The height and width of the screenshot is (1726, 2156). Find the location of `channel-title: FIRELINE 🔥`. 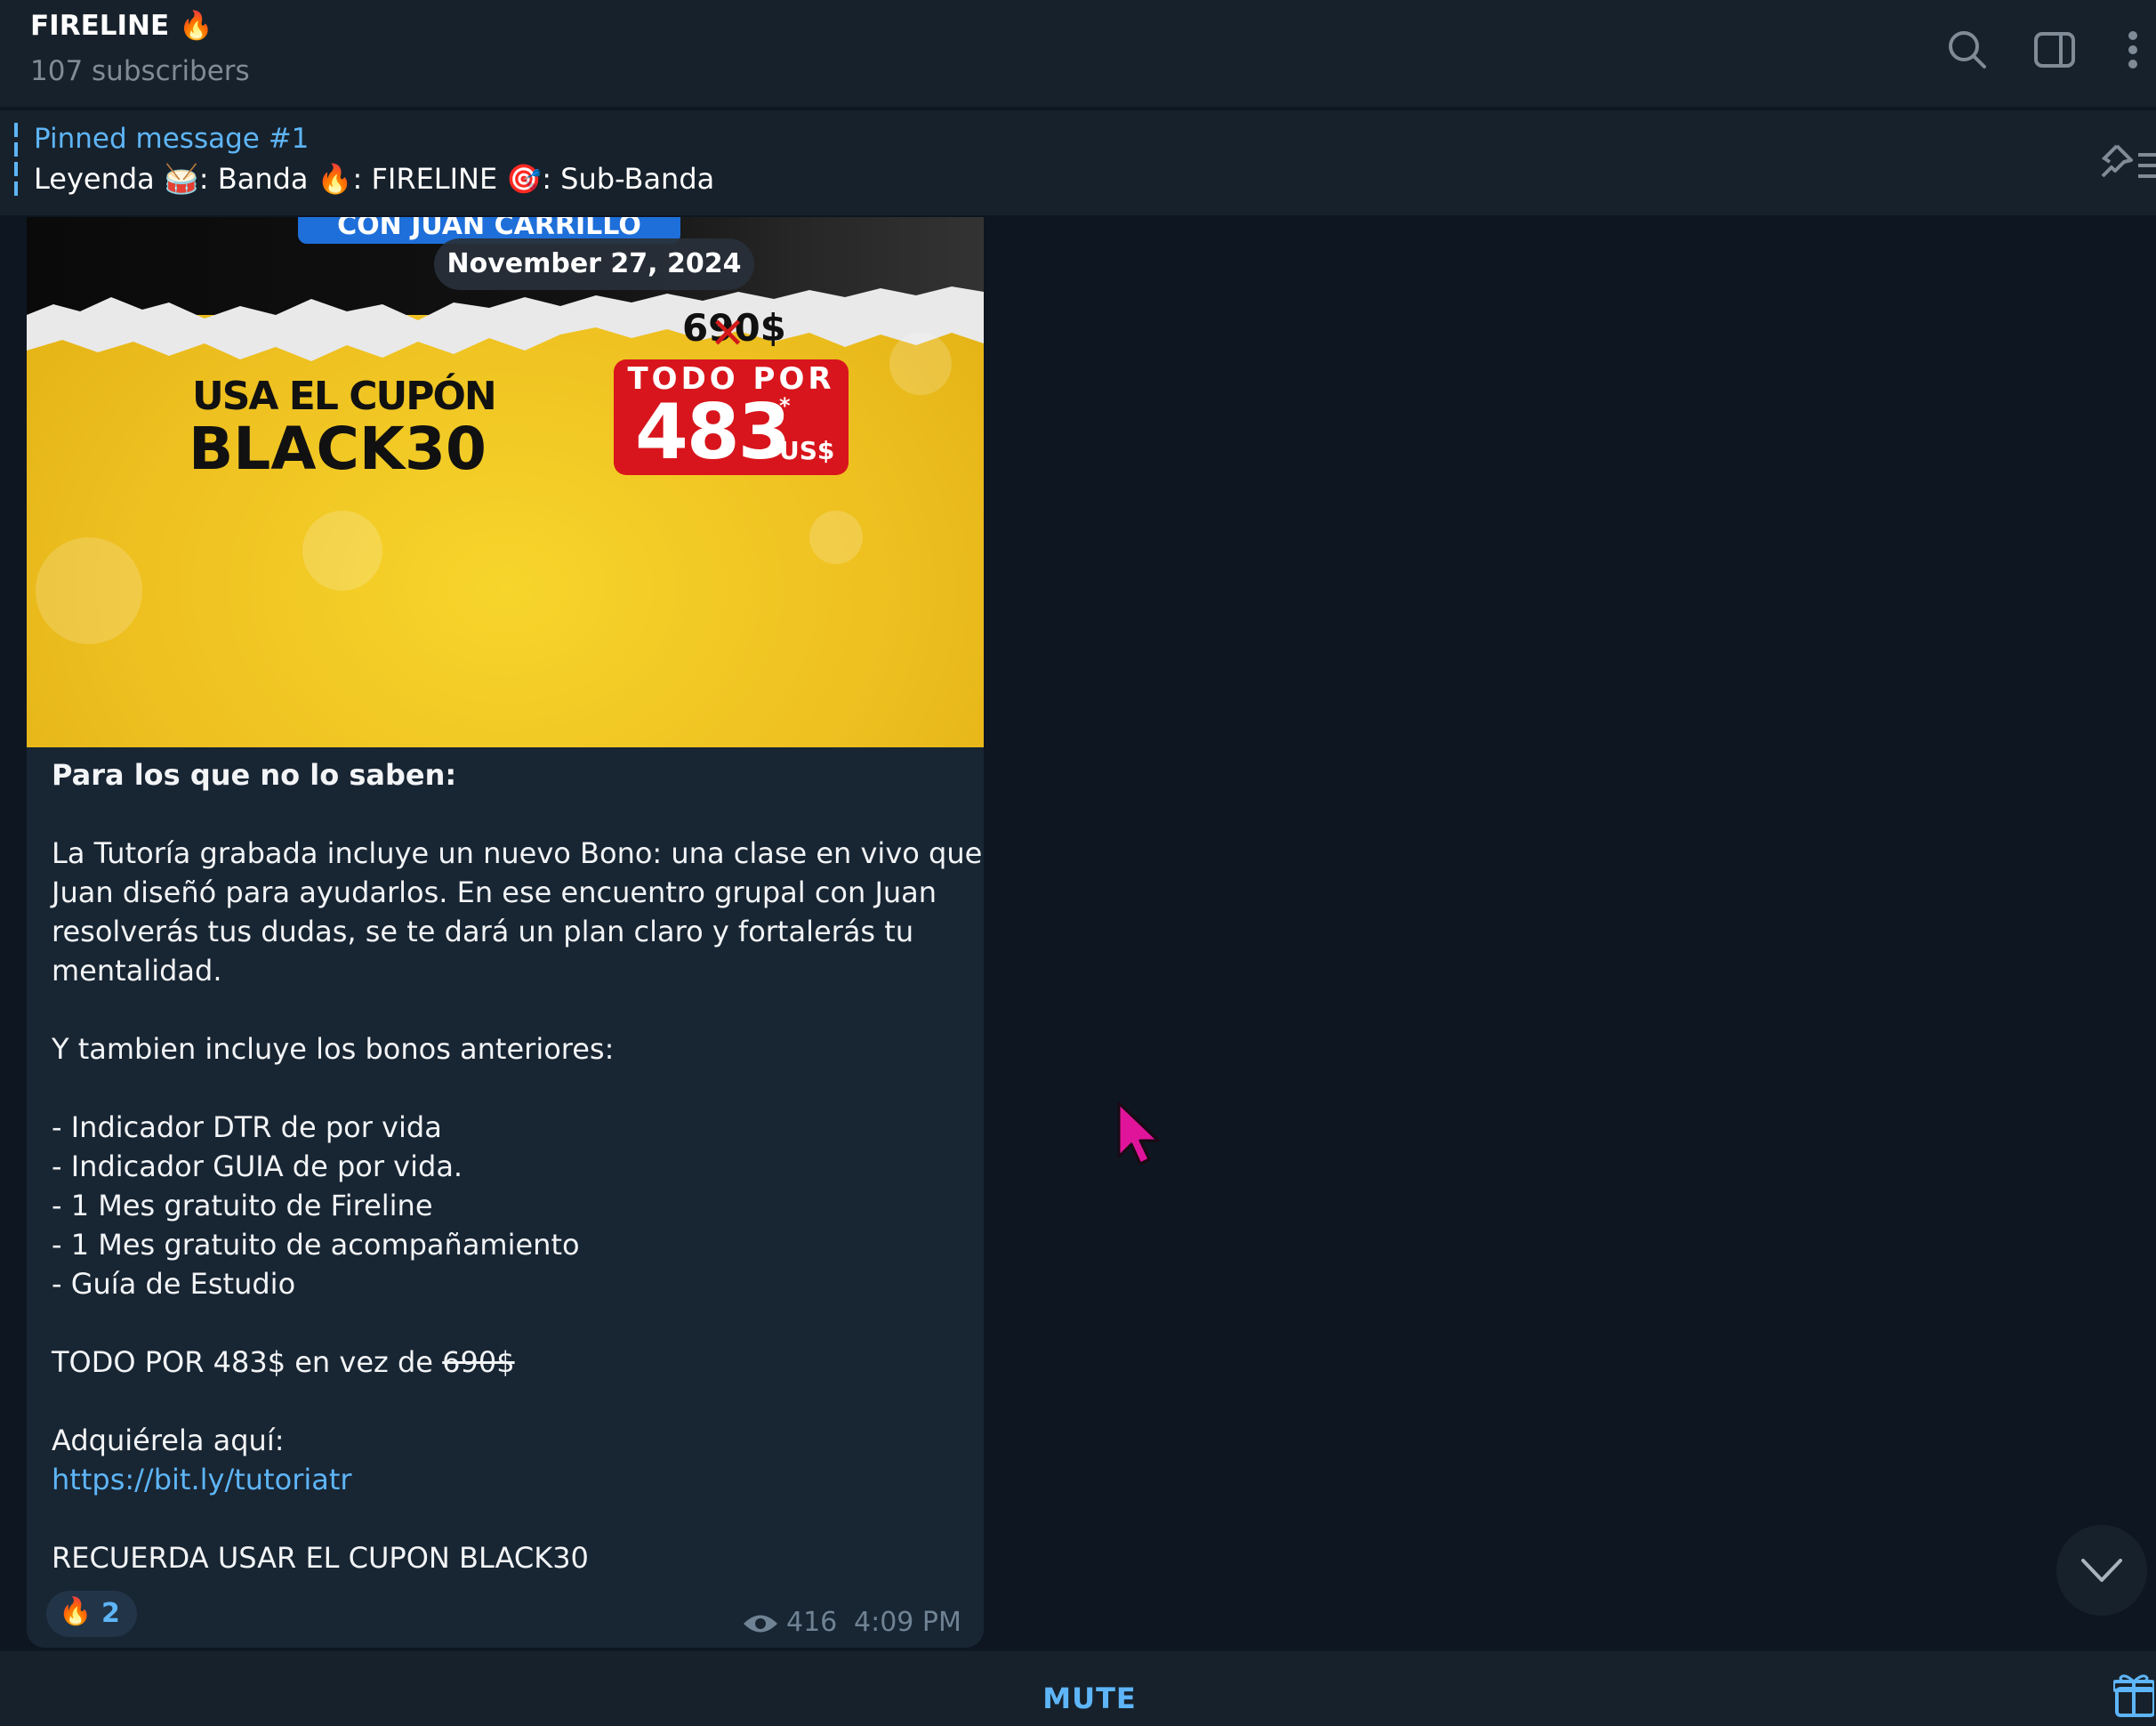

channel-title: FIRELINE 🔥 is located at coordinates (122, 25).